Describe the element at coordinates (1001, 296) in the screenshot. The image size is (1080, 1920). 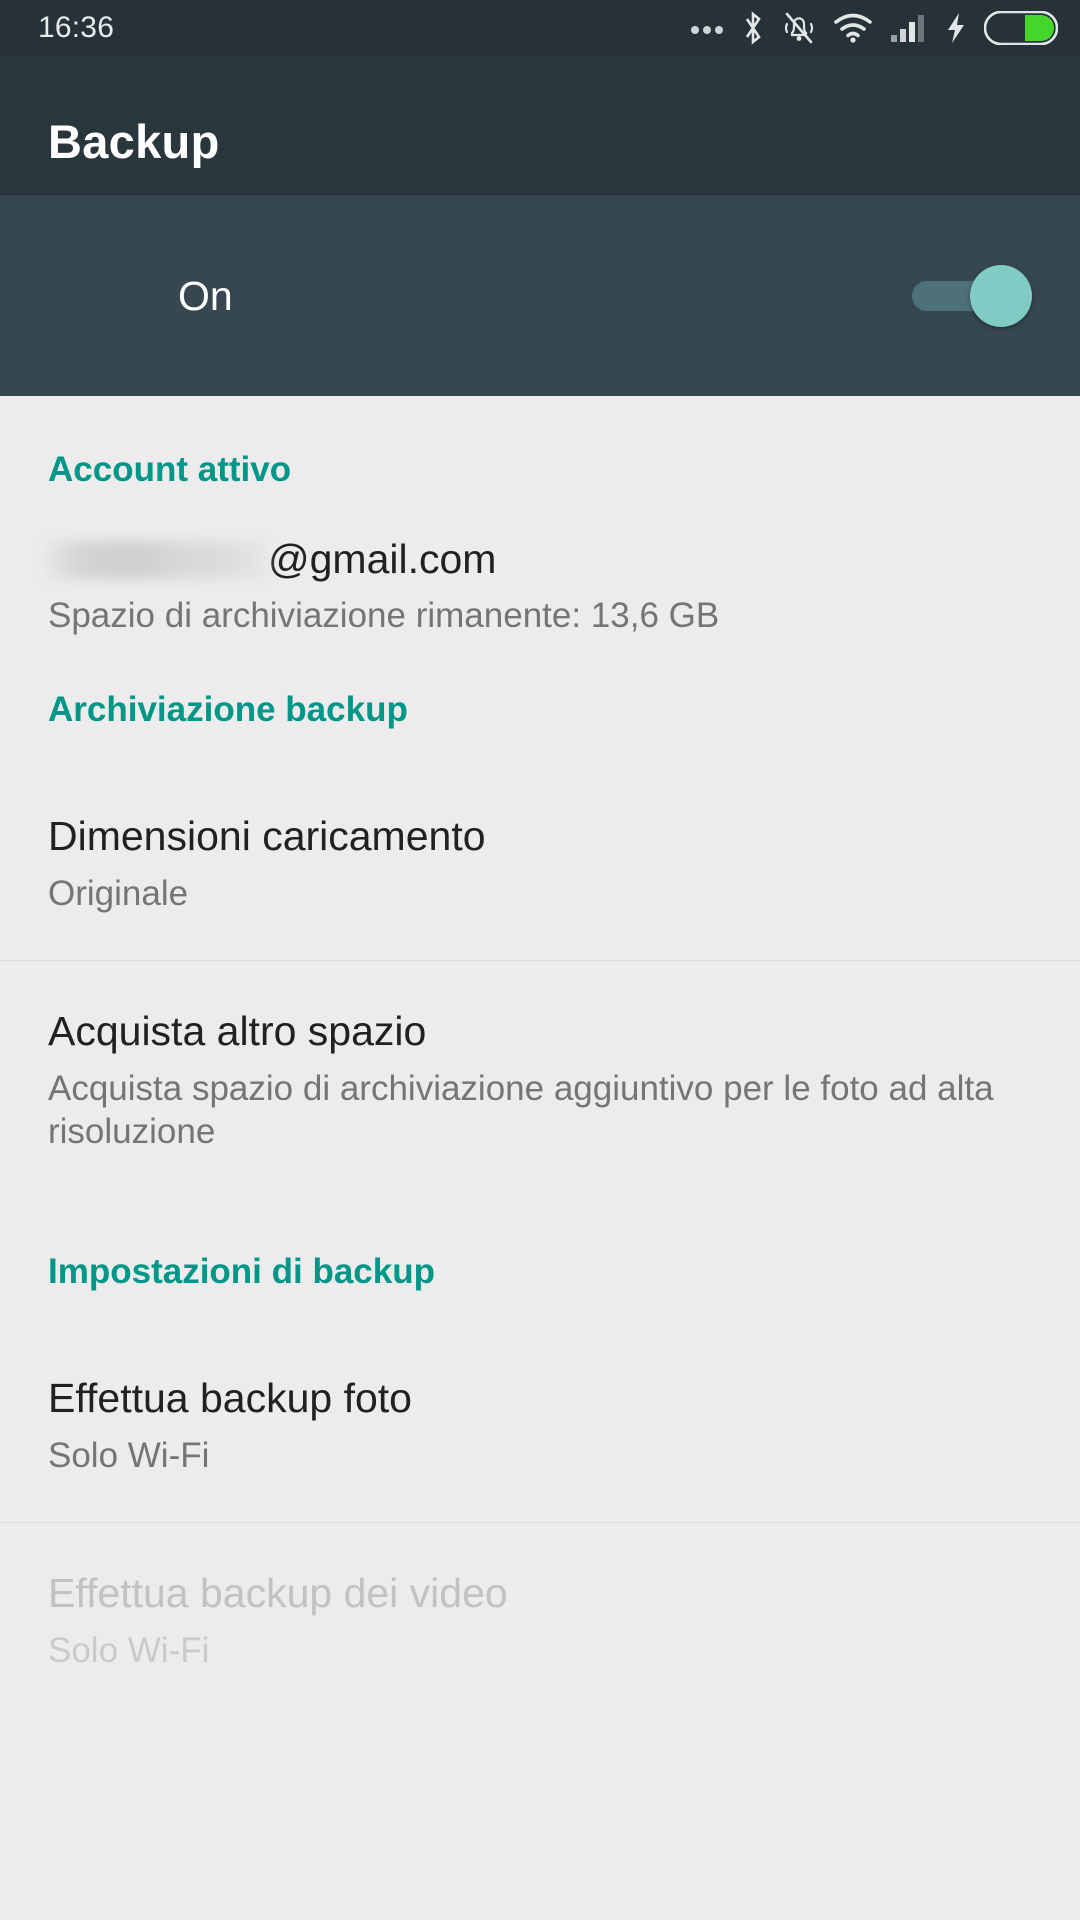
I see `switch-thumb` at that location.